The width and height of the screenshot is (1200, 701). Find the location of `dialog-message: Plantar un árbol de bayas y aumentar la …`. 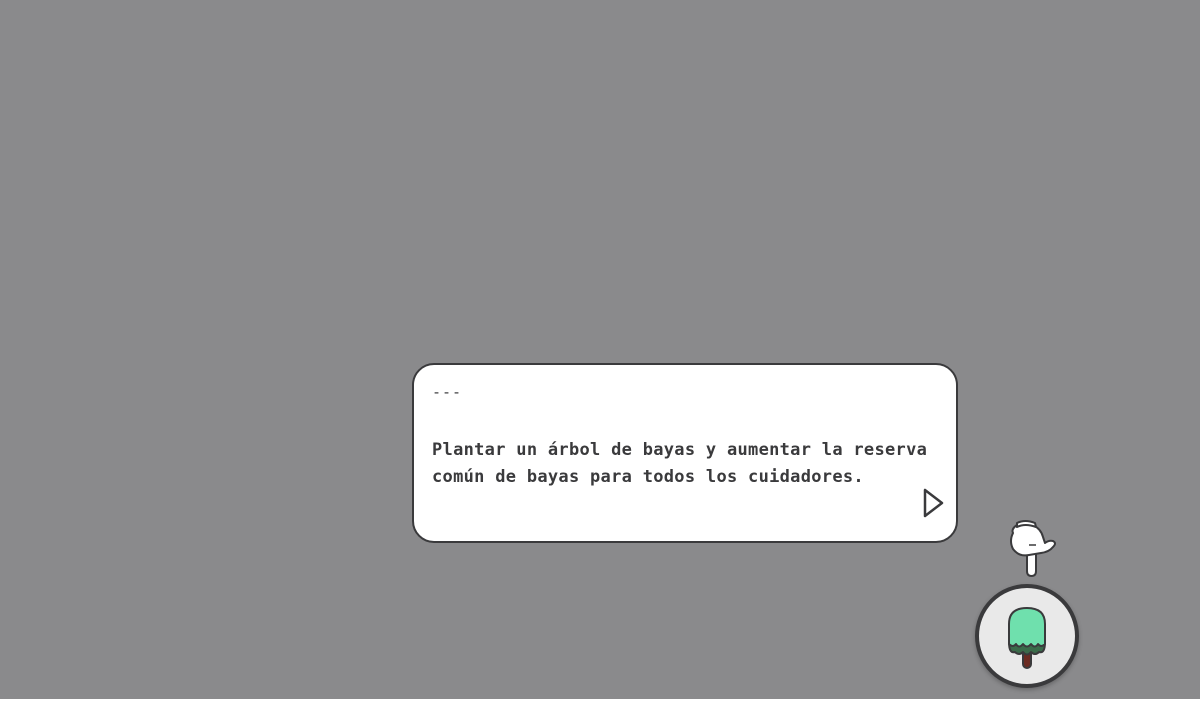

dialog-message: Plantar un árbol de bayas y aumentar la … is located at coordinates (680, 463).